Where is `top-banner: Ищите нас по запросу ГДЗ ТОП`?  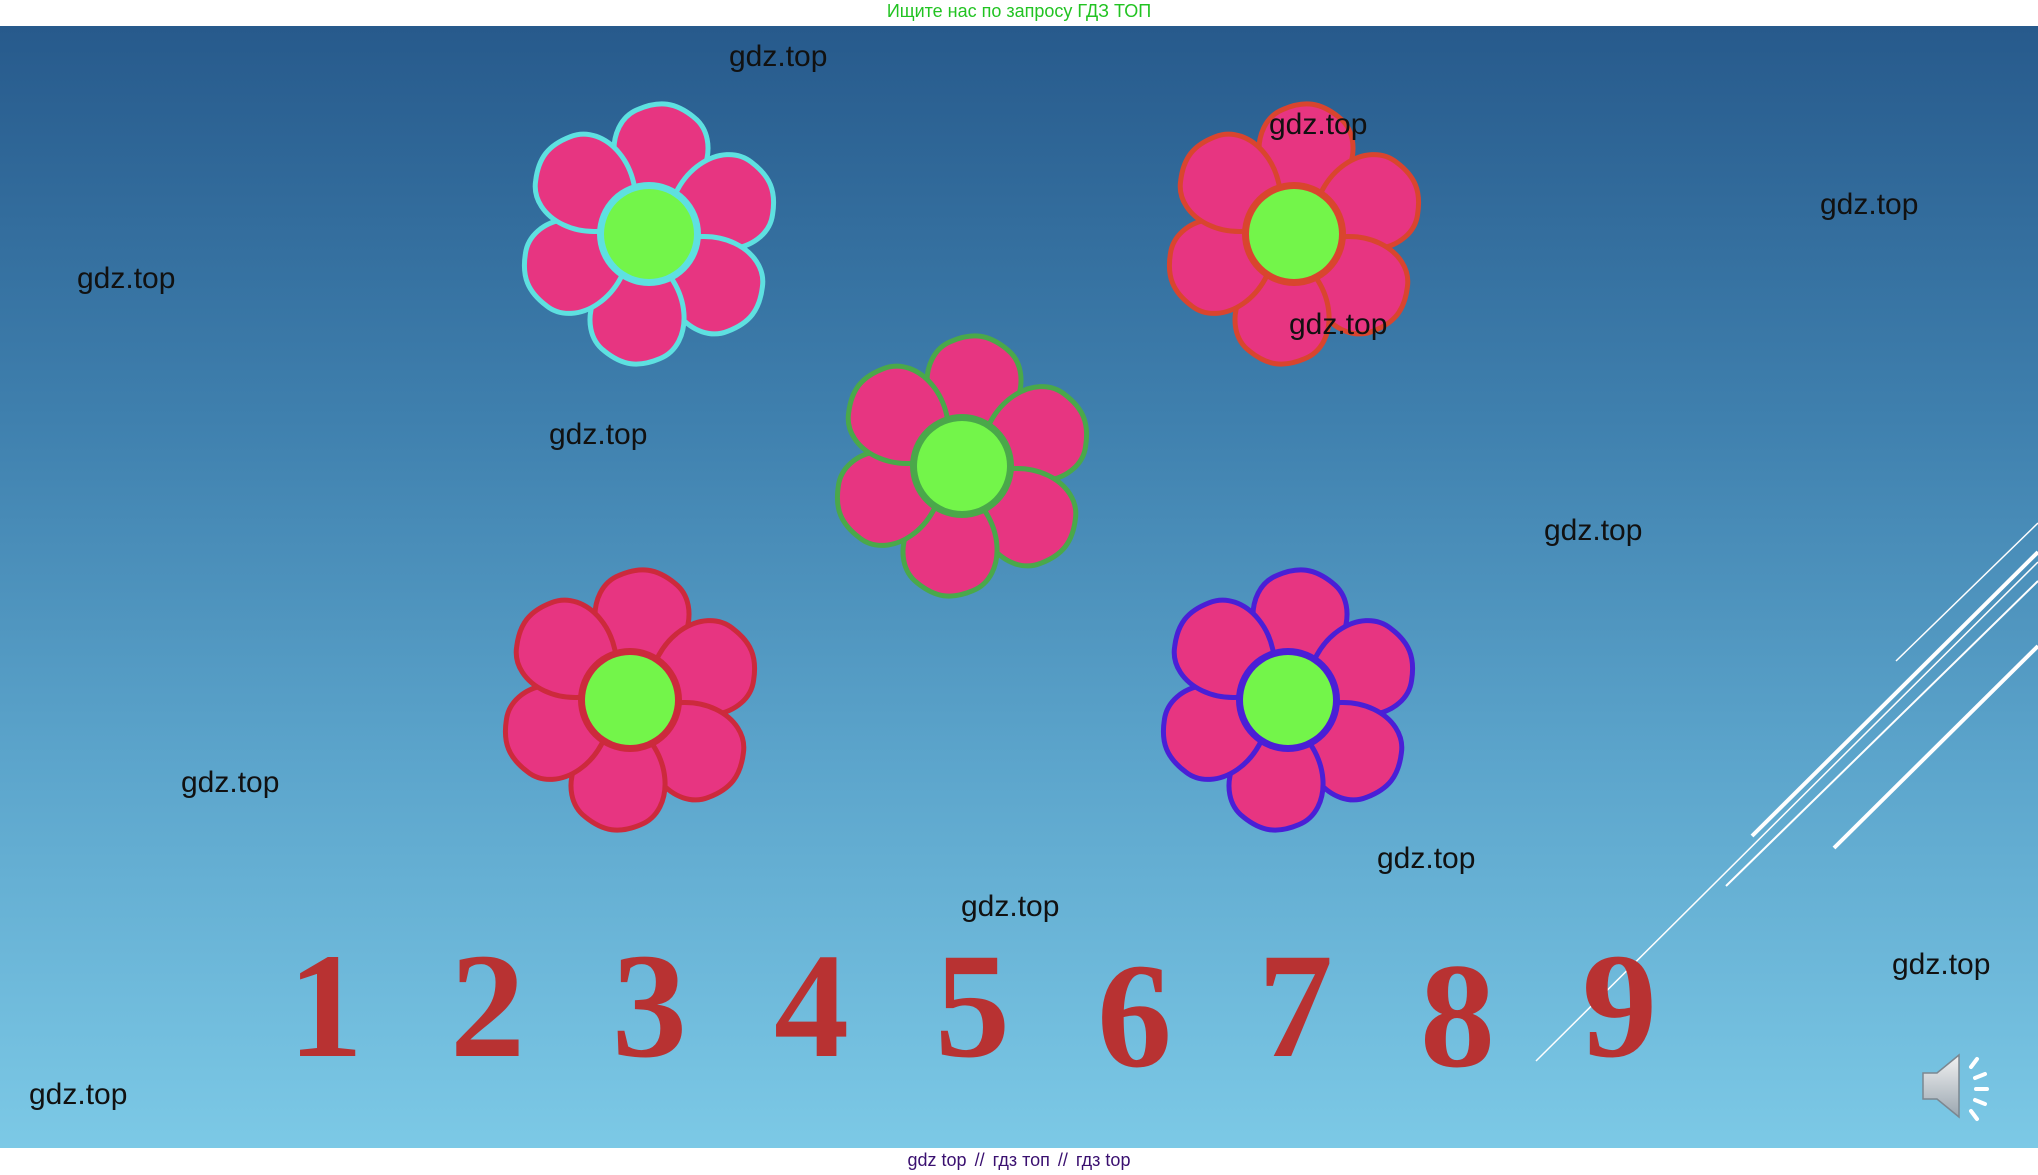 top-banner: Ищите нас по запросу ГДЗ ТОП is located at coordinates (1019, 13).